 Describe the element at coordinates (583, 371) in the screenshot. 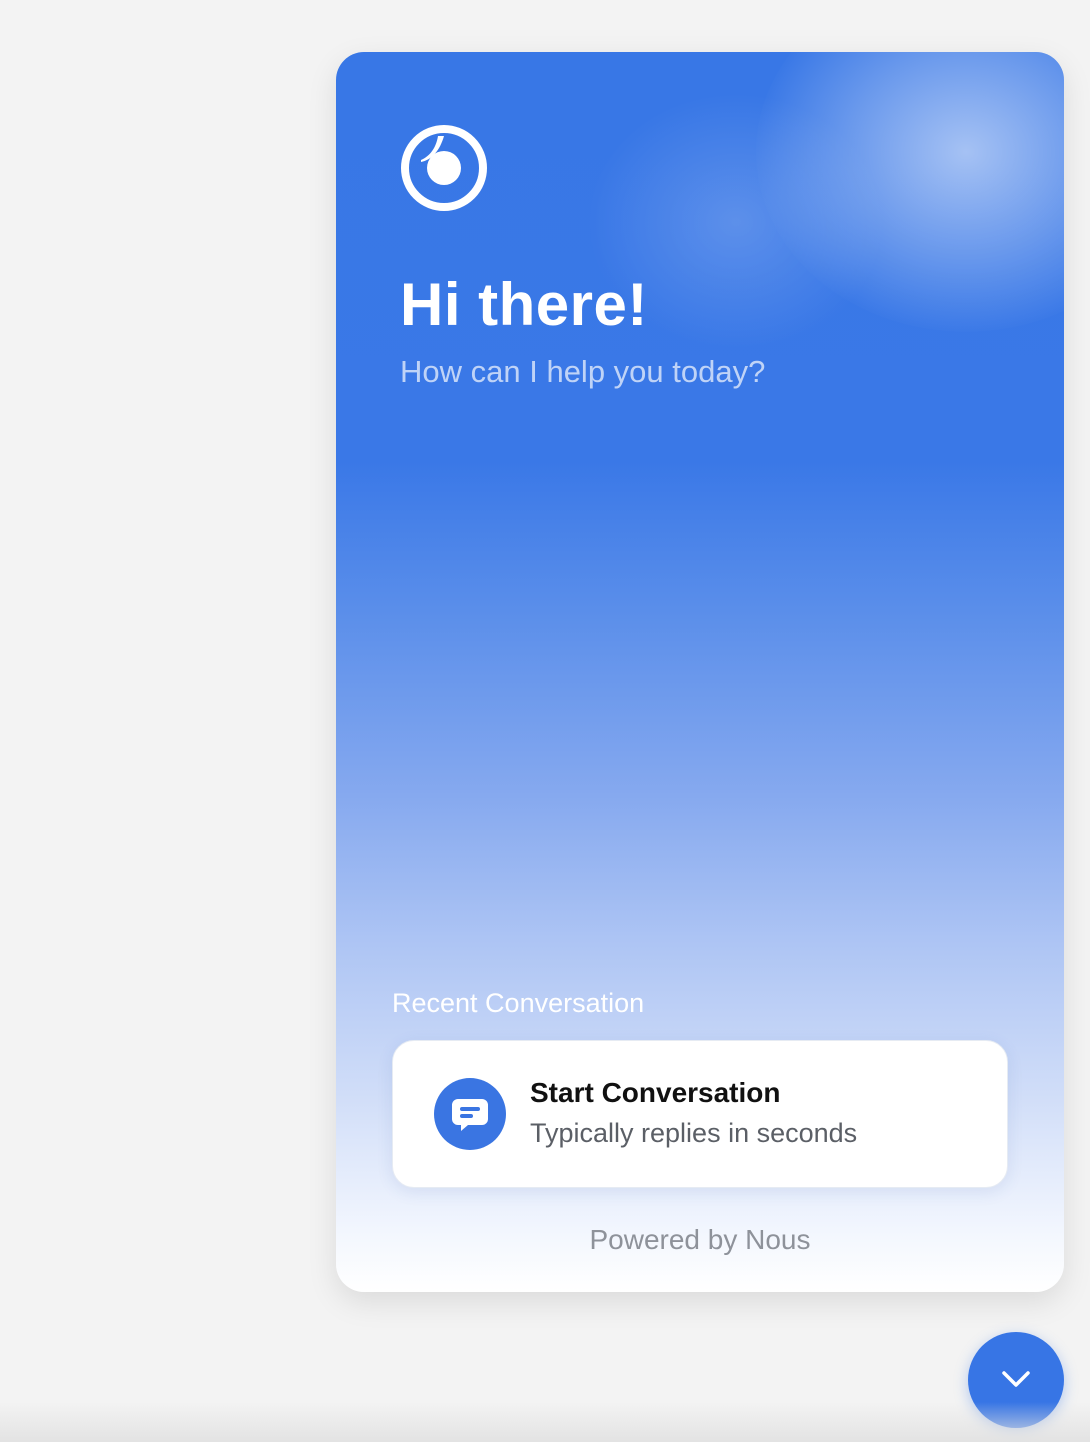

I see `greeting-subtitle: How can I help you today?` at that location.